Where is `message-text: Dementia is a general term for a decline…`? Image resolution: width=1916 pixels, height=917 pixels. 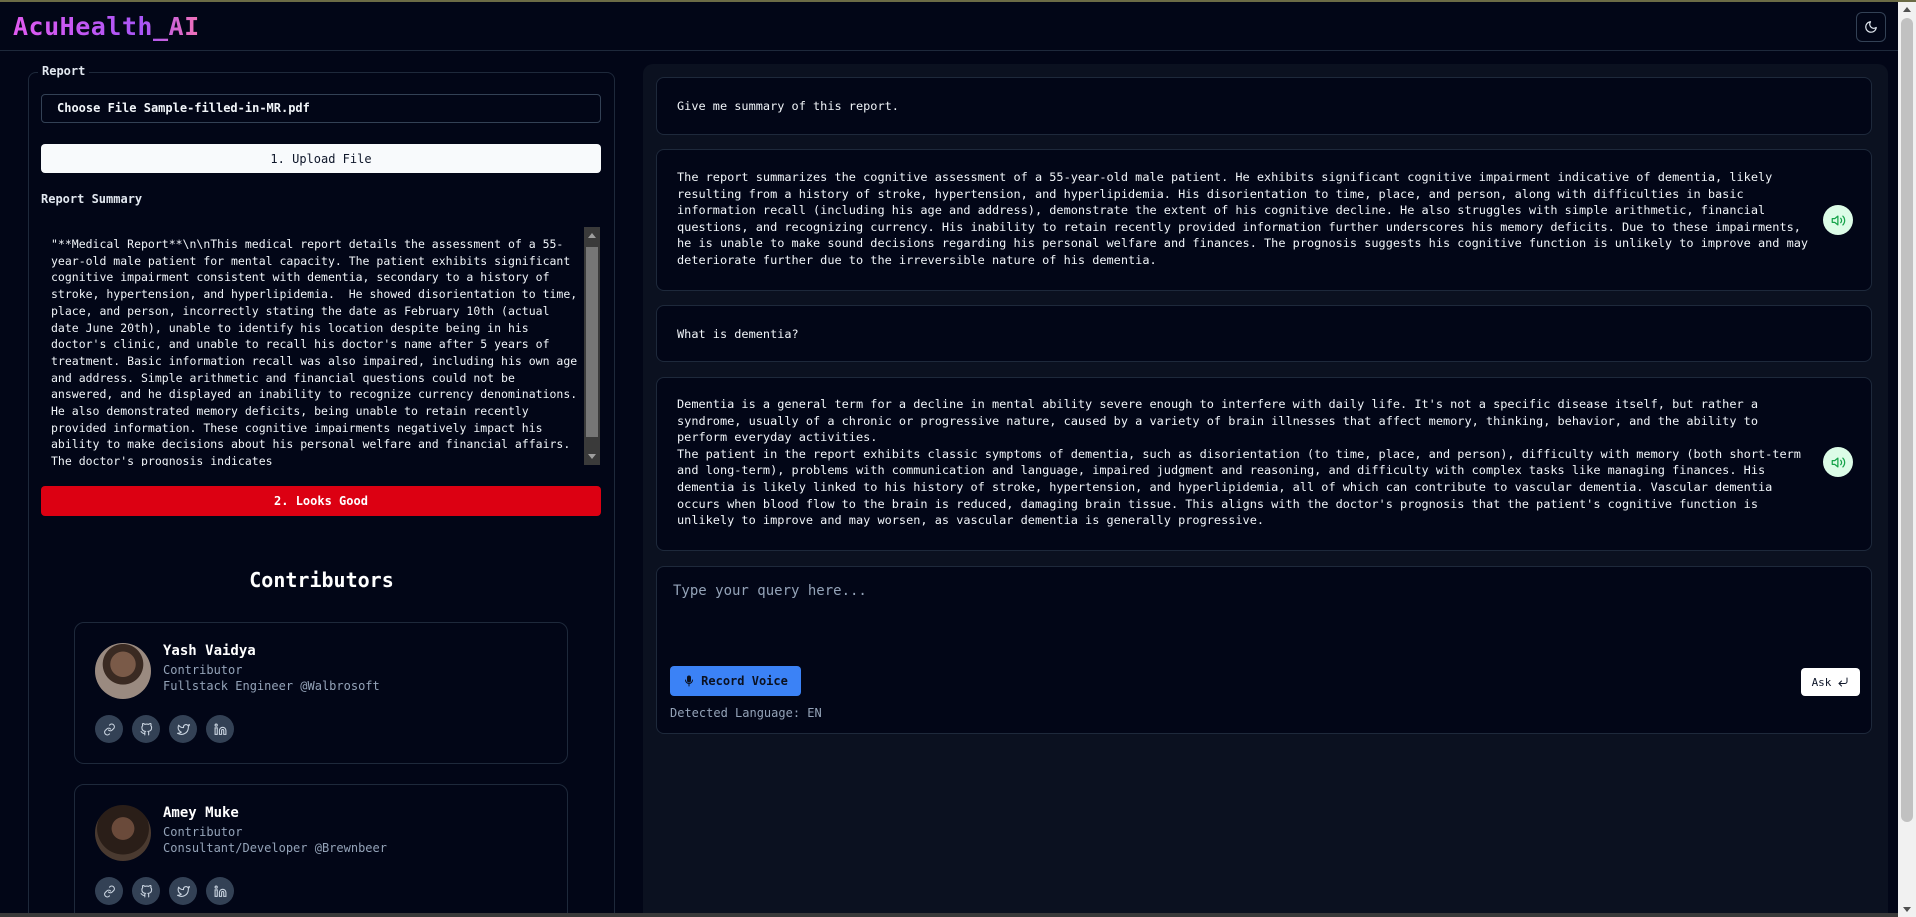 message-text: Dementia is a general term for a decline… is located at coordinates (1239, 462).